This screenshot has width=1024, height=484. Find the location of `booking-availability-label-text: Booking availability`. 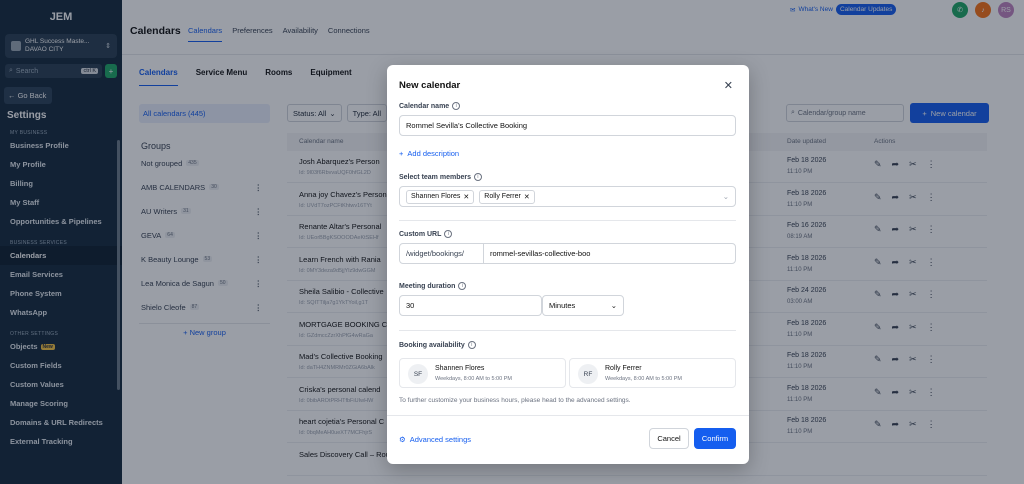

booking-availability-label-text: Booking availability is located at coordinates (432, 345).